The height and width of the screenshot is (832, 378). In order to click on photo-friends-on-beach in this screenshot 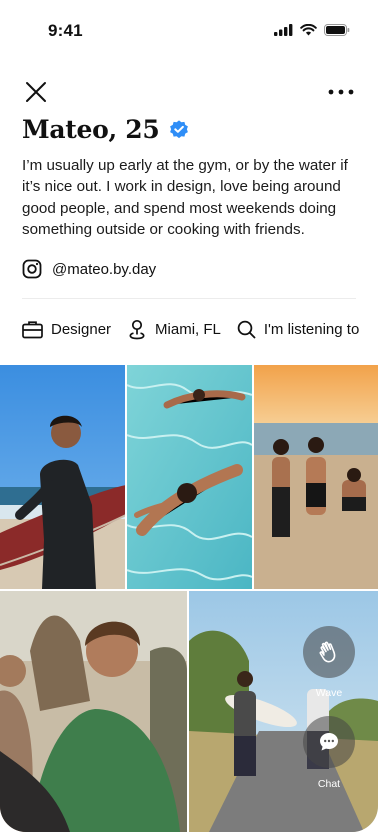, I will do `click(316, 477)`.